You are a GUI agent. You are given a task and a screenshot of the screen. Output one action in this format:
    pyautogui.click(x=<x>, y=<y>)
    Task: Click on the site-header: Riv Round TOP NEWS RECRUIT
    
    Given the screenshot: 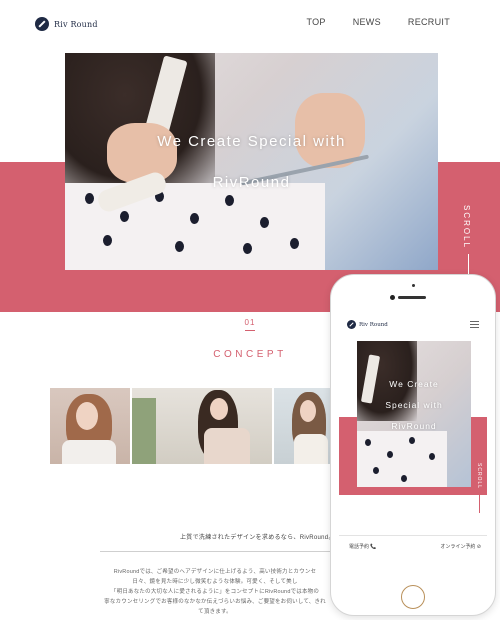 What is the action you would take?
    pyautogui.click(x=250, y=25)
    